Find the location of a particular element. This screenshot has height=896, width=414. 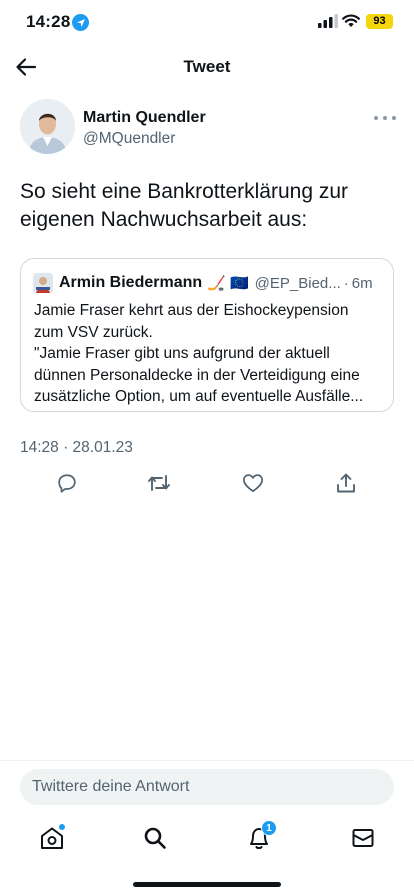

quoted-author-emoji: 🏒 🇪🇺 is located at coordinates (228, 283).